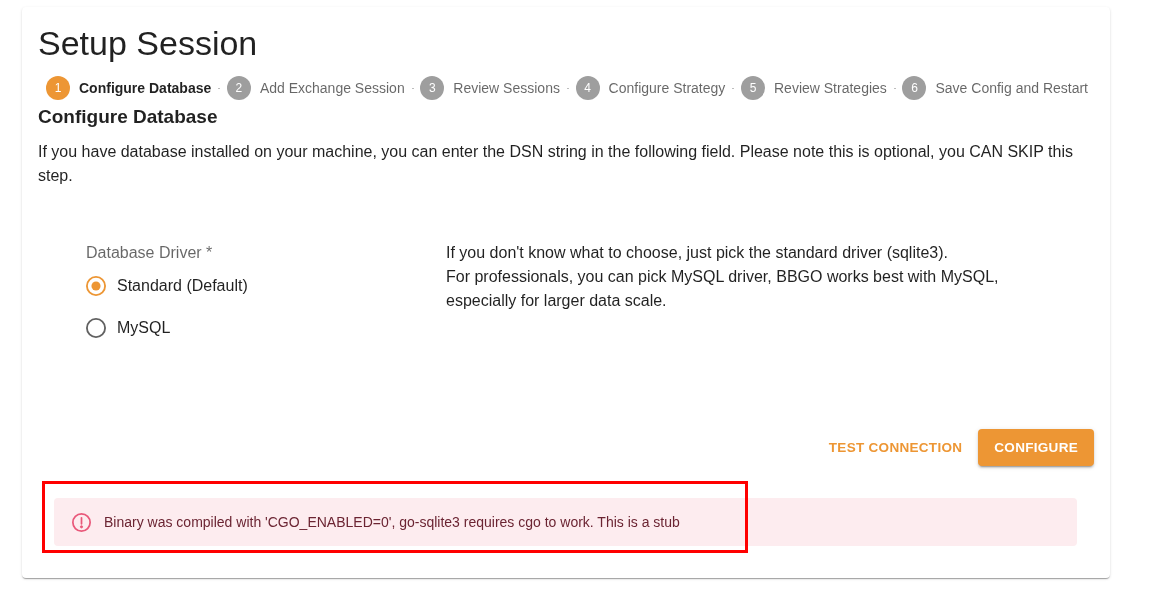  I want to click on step-label: Save Config and Restart, so click(1011, 88).